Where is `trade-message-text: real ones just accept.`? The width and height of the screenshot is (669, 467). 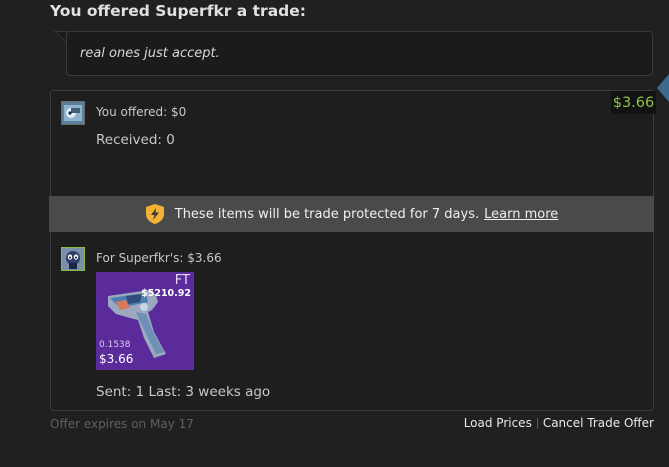
trade-message-text: real ones just accept. is located at coordinates (150, 53).